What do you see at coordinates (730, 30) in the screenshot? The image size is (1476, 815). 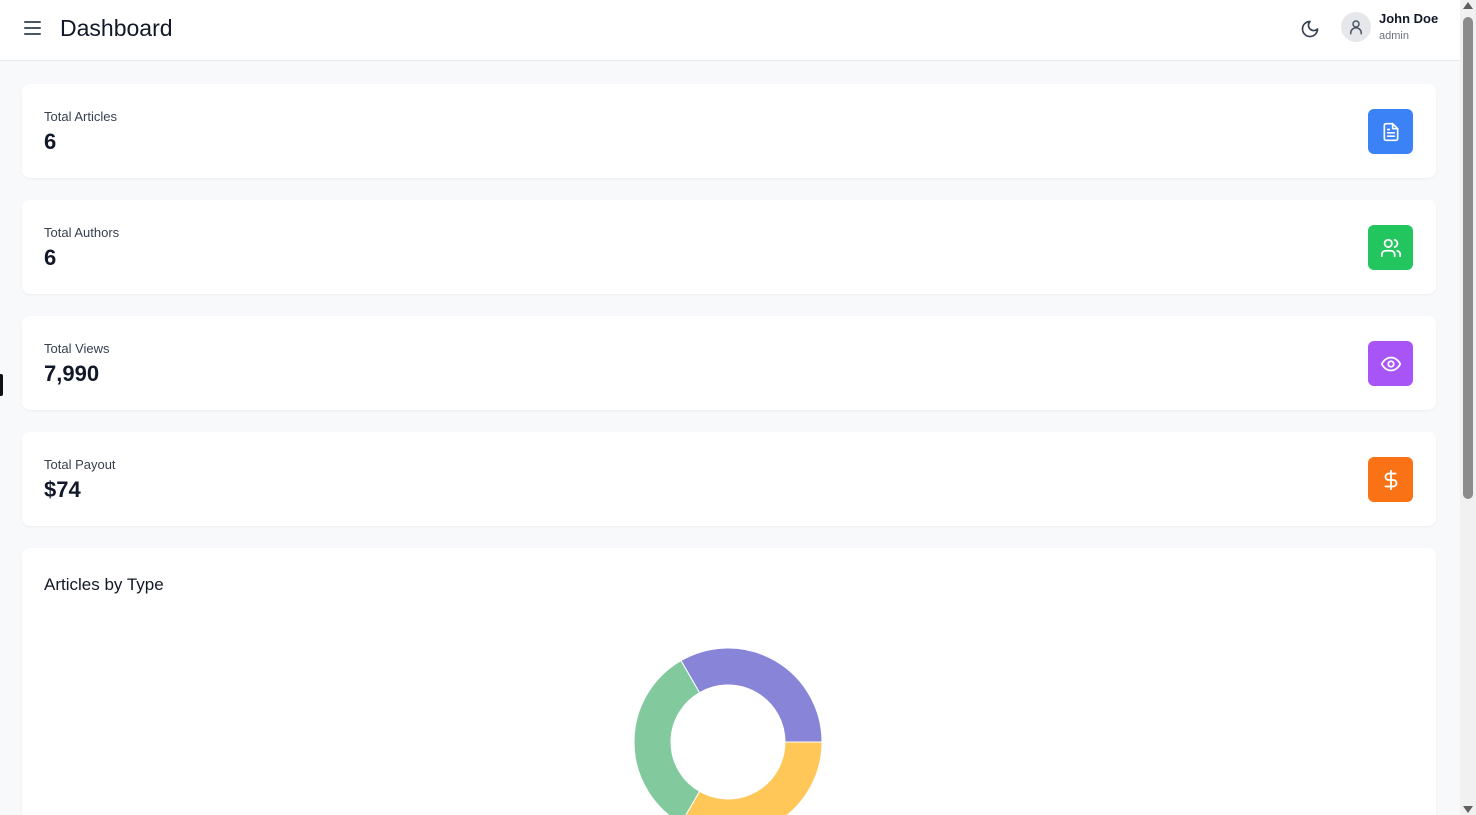 I see `top-bar: Dashboard John Doe admin` at bounding box center [730, 30].